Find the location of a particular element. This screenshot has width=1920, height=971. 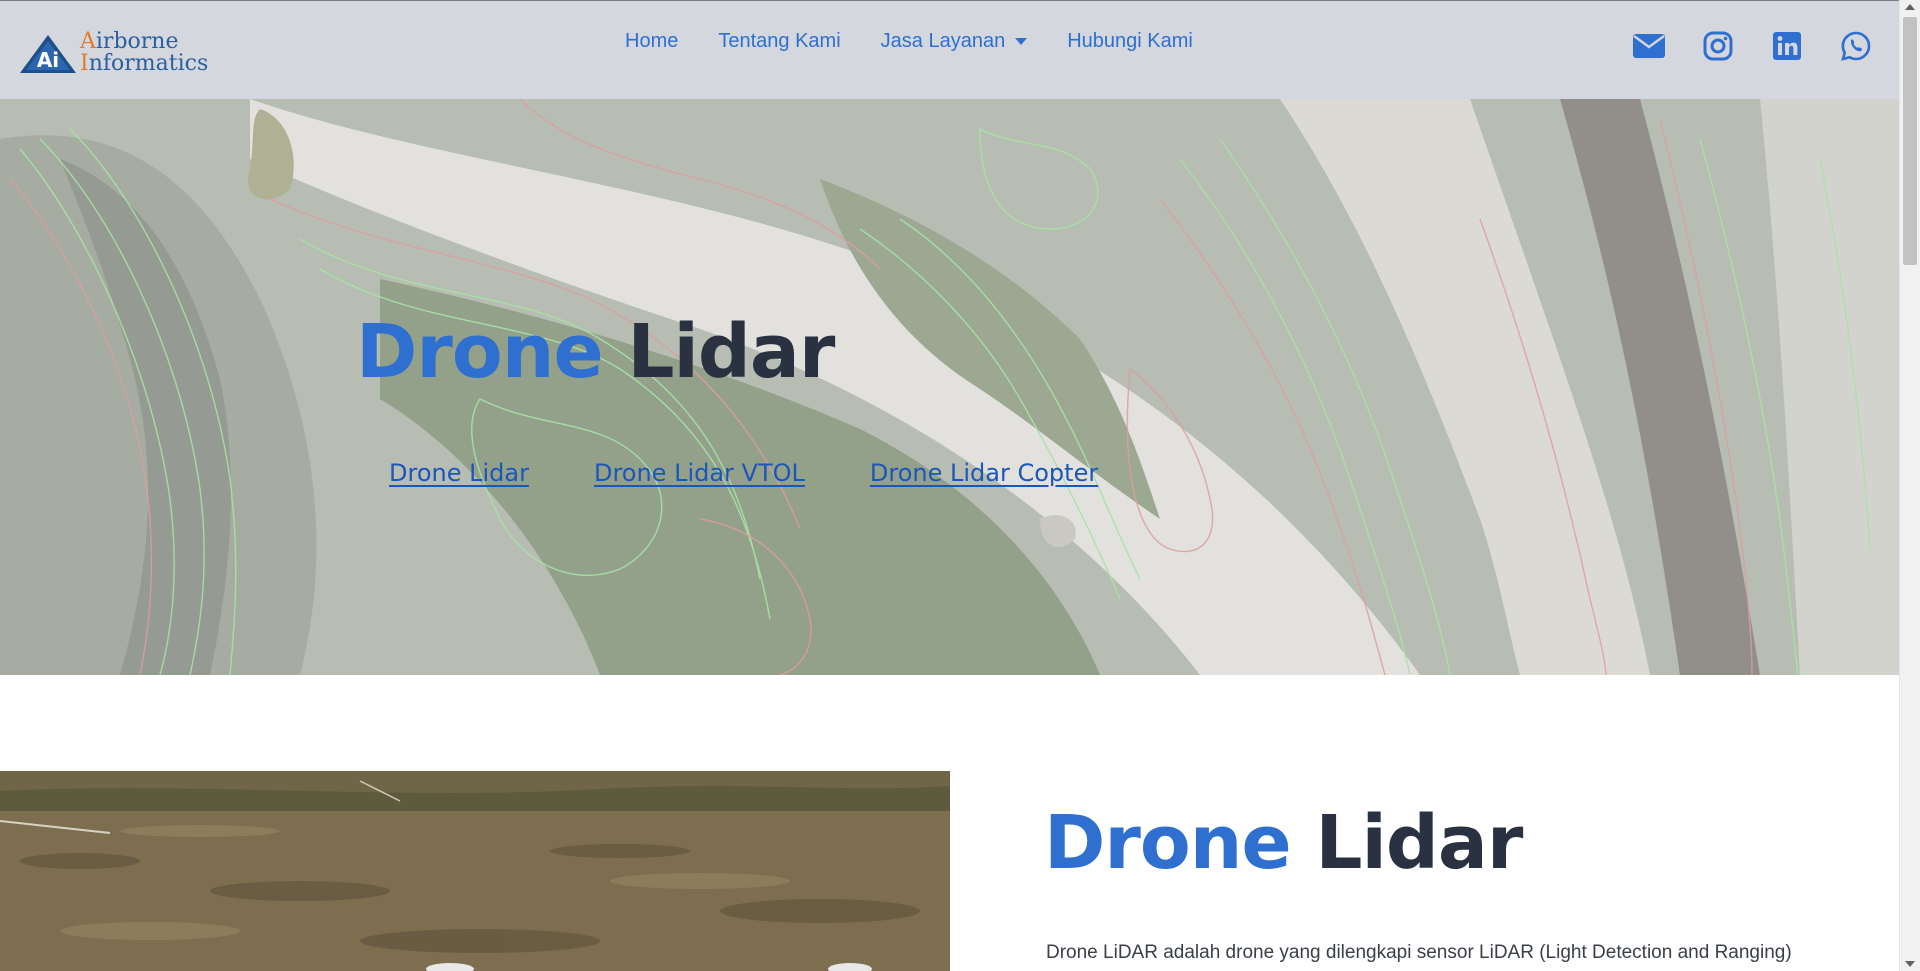

instagram-icon is located at coordinates (1718, 46).